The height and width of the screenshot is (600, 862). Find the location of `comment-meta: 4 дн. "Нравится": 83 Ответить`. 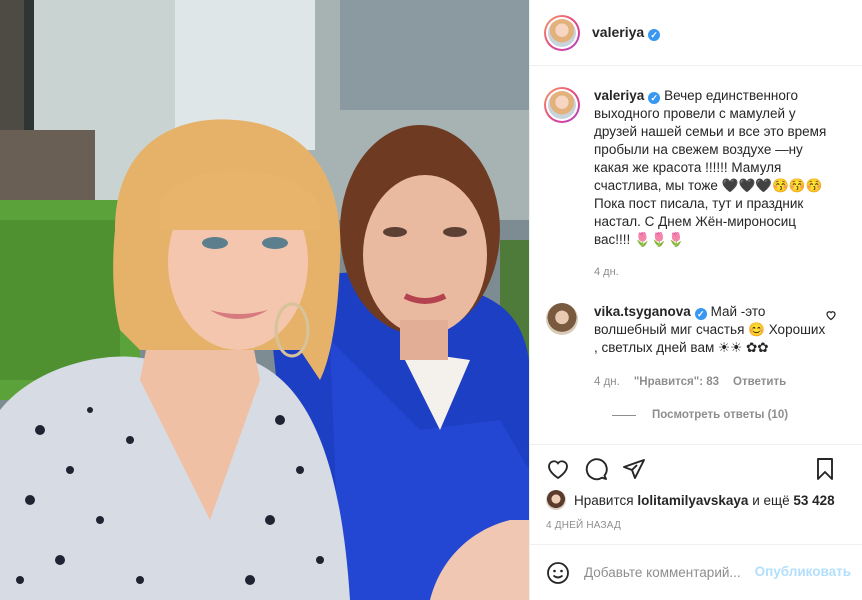

comment-meta: 4 дн. "Нравится": 83 Ответить is located at coordinates (710, 382).